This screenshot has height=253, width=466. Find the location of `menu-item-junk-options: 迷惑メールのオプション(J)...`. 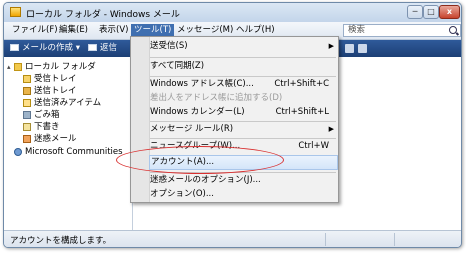

menu-item-junk-options: 迷惑メールのオプション(J)... is located at coordinates (243, 180).